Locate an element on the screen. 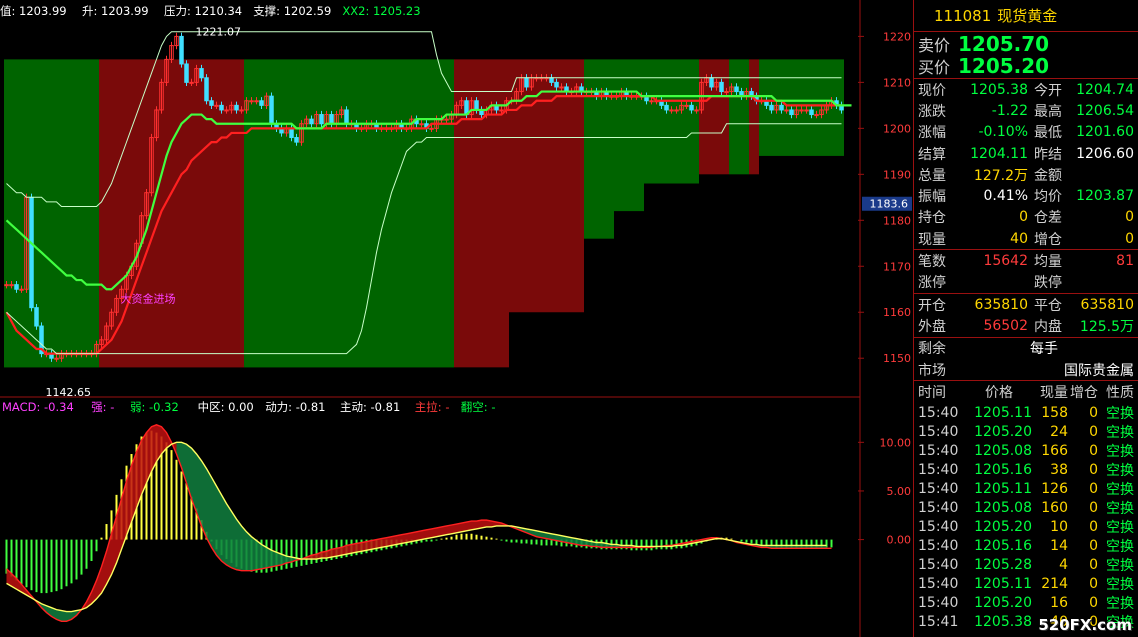 The width and height of the screenshot is (1138, 637). stat-row: 外盘 56502 内盘 125.5万 is located at coordinates (1026, 325).